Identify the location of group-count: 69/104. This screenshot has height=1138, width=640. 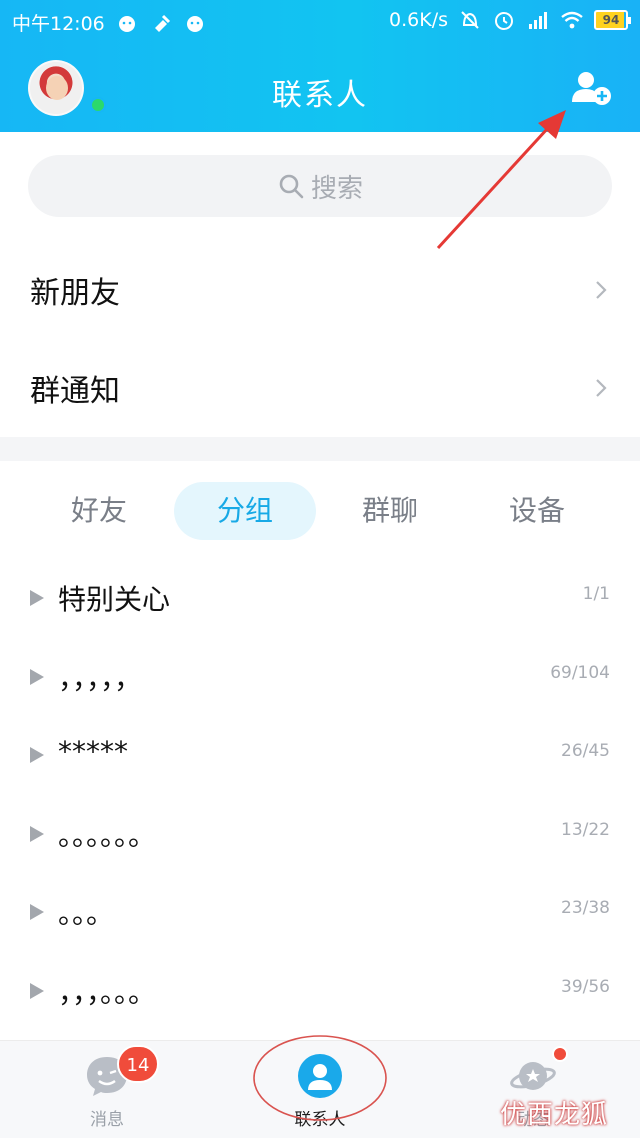
(580, 673).